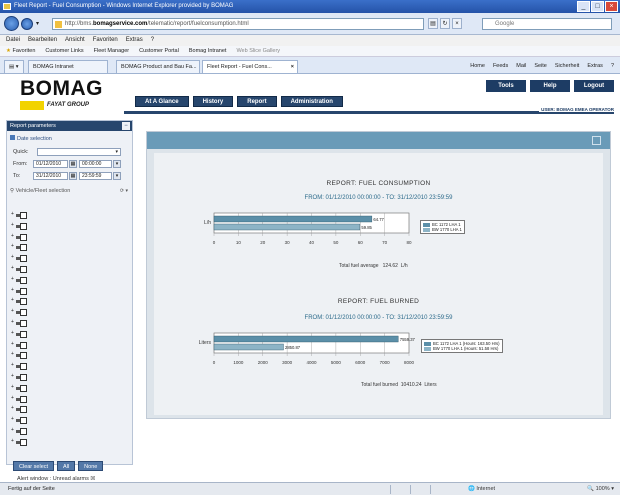  I want to click on nav-history: History, so click(213, 101).